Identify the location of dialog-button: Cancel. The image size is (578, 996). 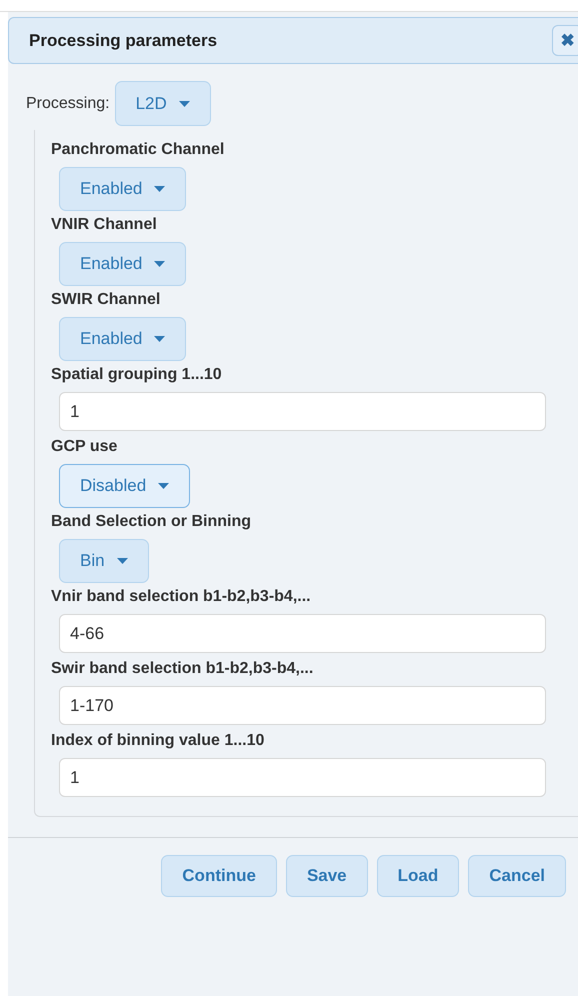
(517, 876).